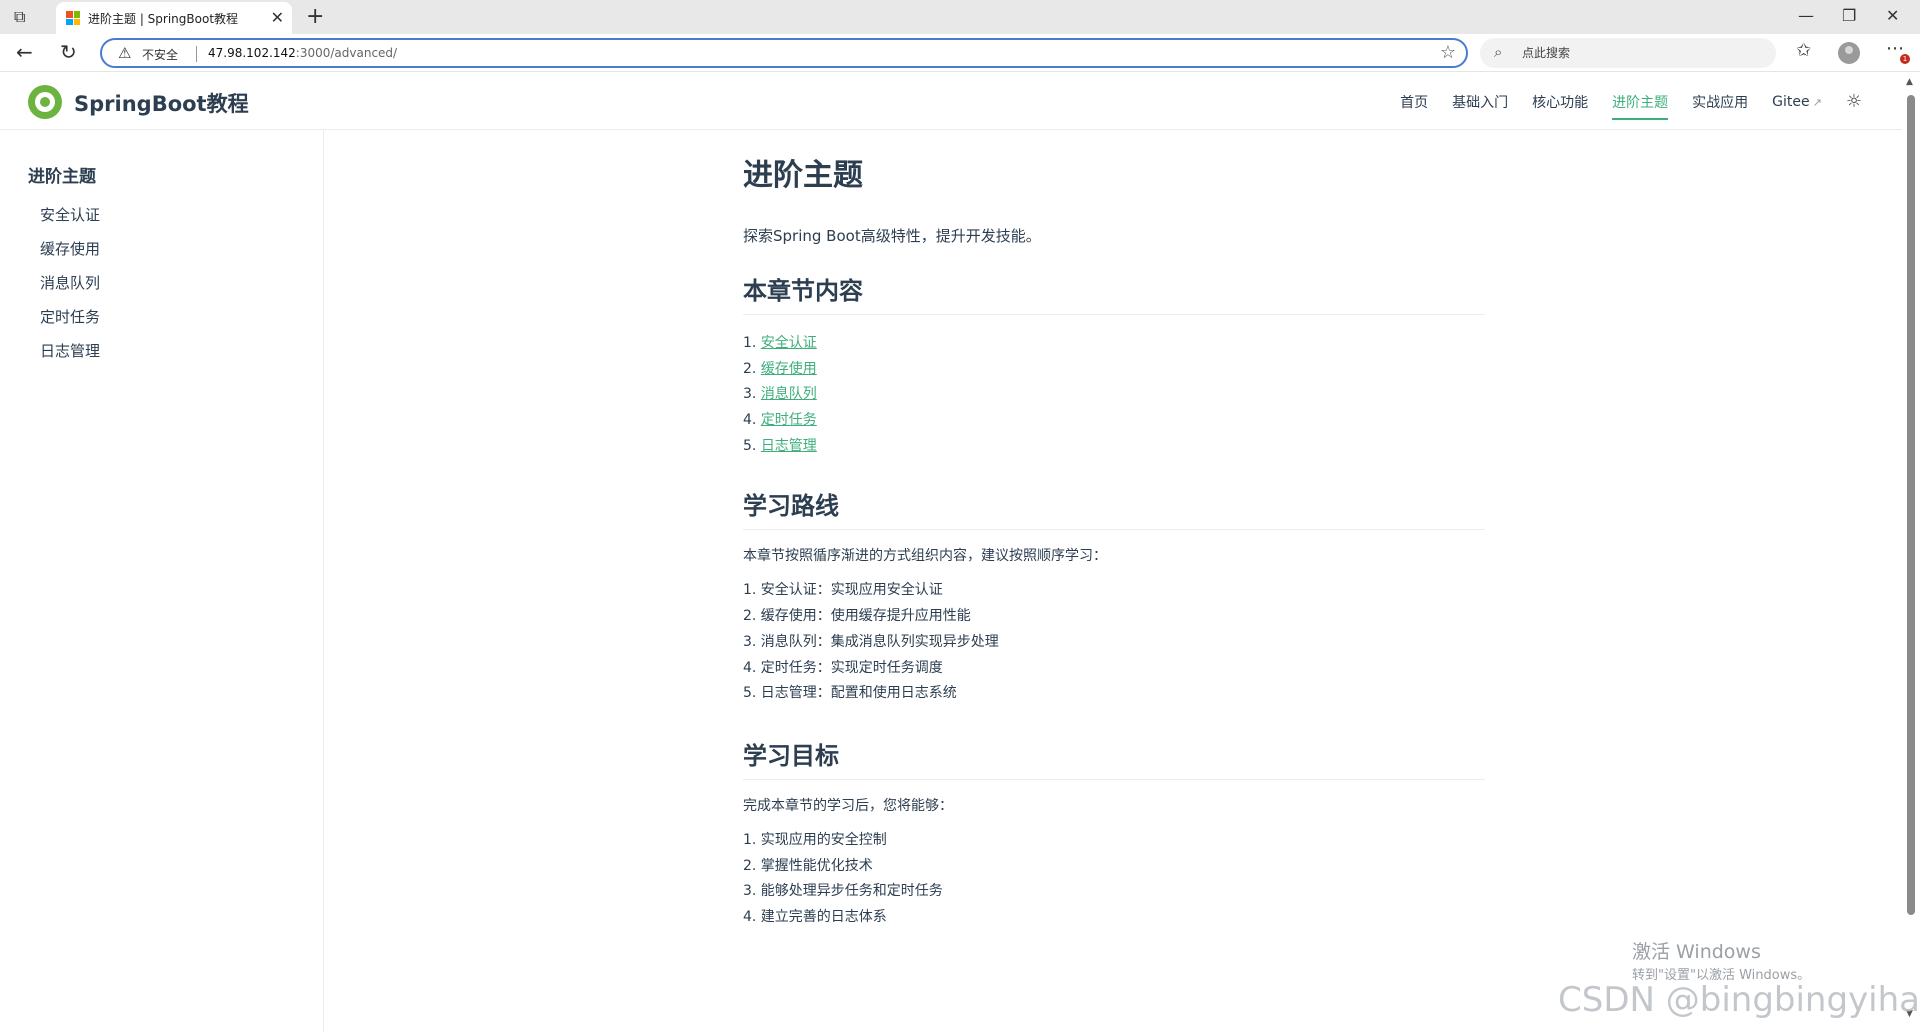 This screenshot has height=1032, width=1920. I want to click on sidebar-list: 安全认证 缓存使用 消息队列 定时任务 日志管理, so click(70, 283).